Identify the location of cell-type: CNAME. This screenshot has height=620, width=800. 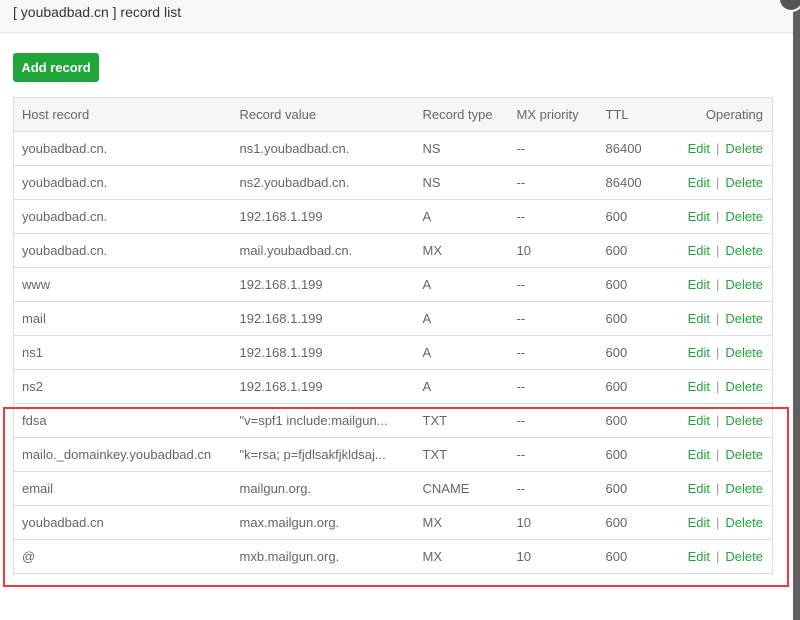
(469, 488).